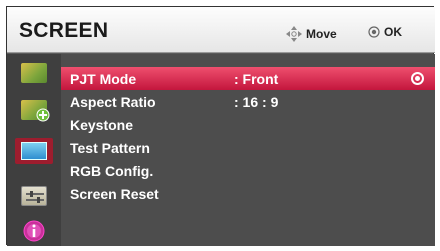  I want to click on ok-hint: OK, so click(384, 32).